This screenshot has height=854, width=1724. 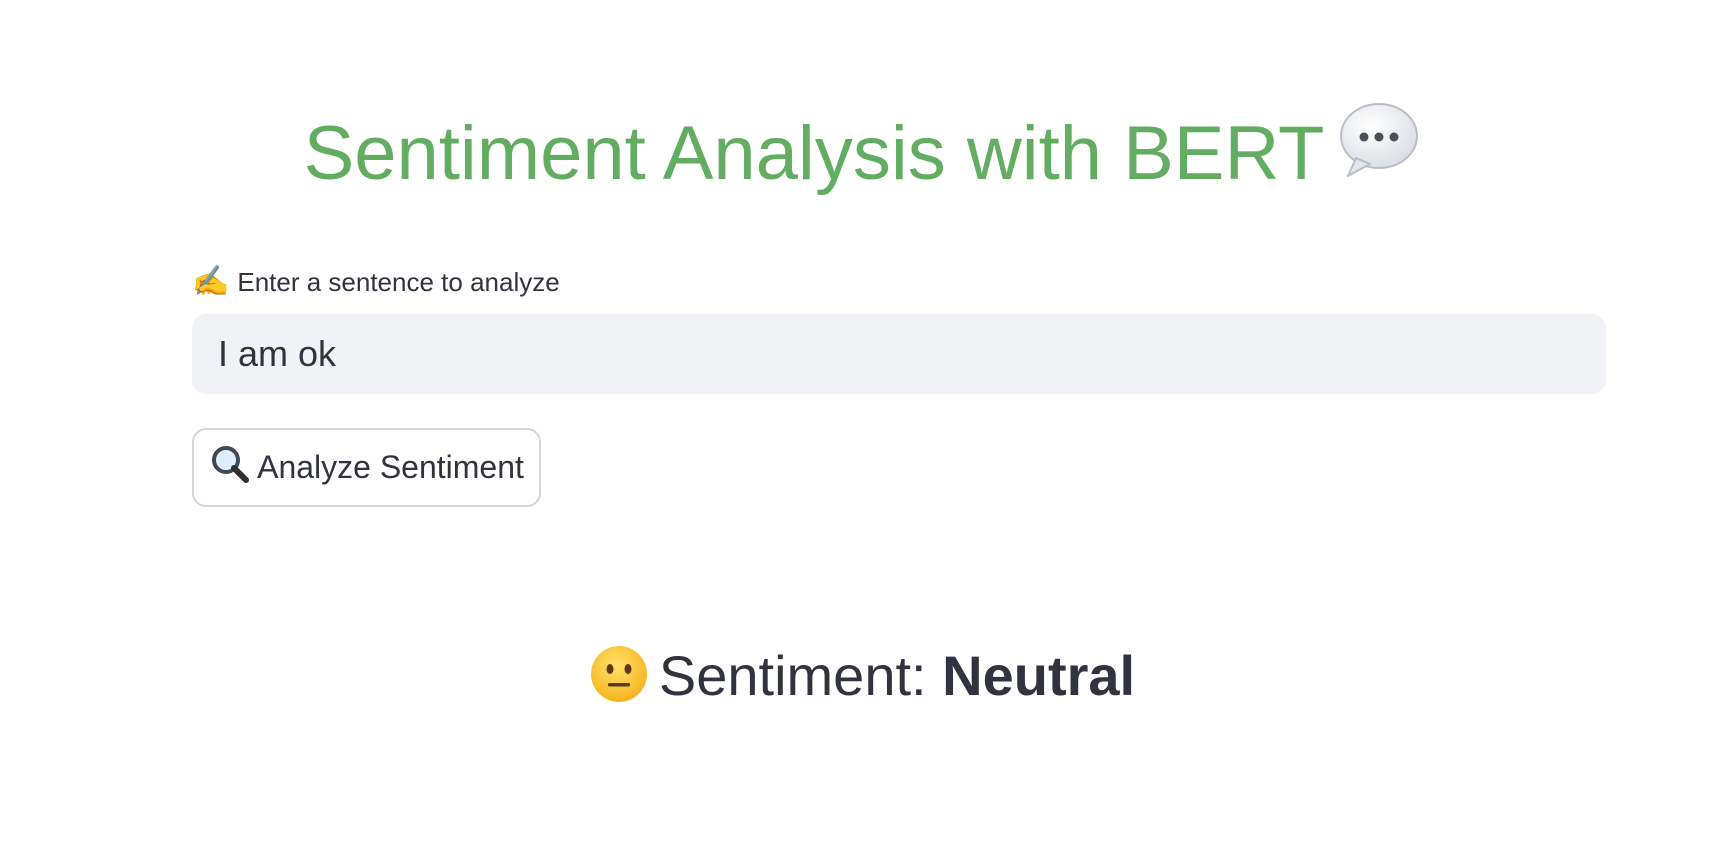 I want to click on neutral-face-icon, so click(x=624, y=675).